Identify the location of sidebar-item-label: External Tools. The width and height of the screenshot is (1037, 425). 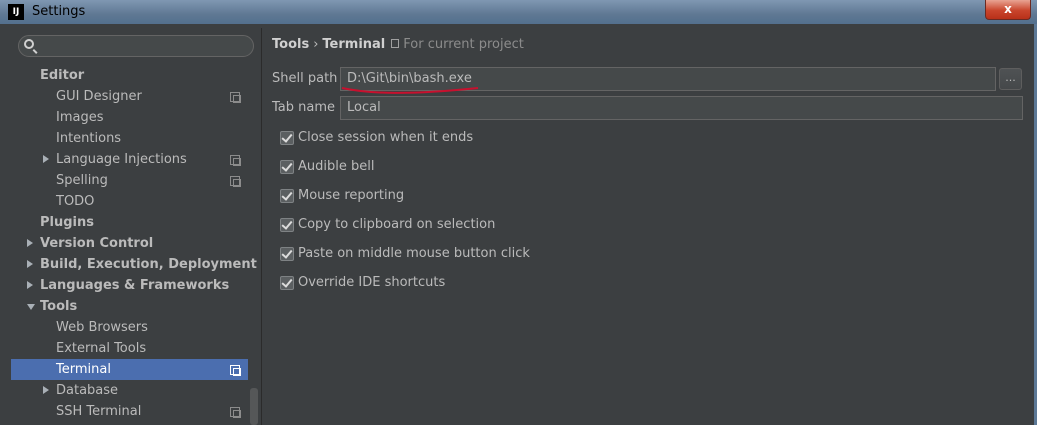
(101, 348).